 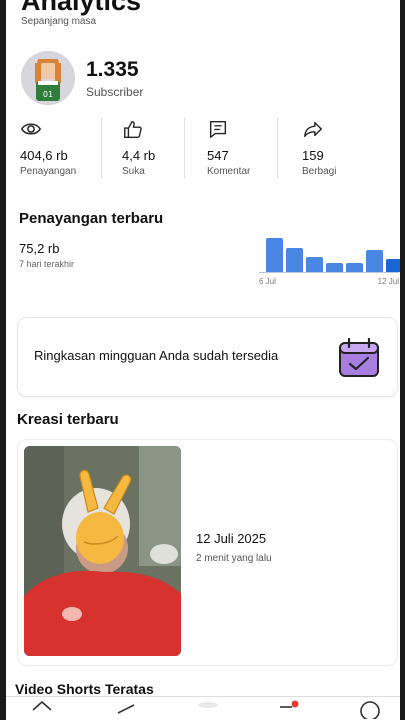 I want to click on video-thumbnail, so click(x=102, y=551).